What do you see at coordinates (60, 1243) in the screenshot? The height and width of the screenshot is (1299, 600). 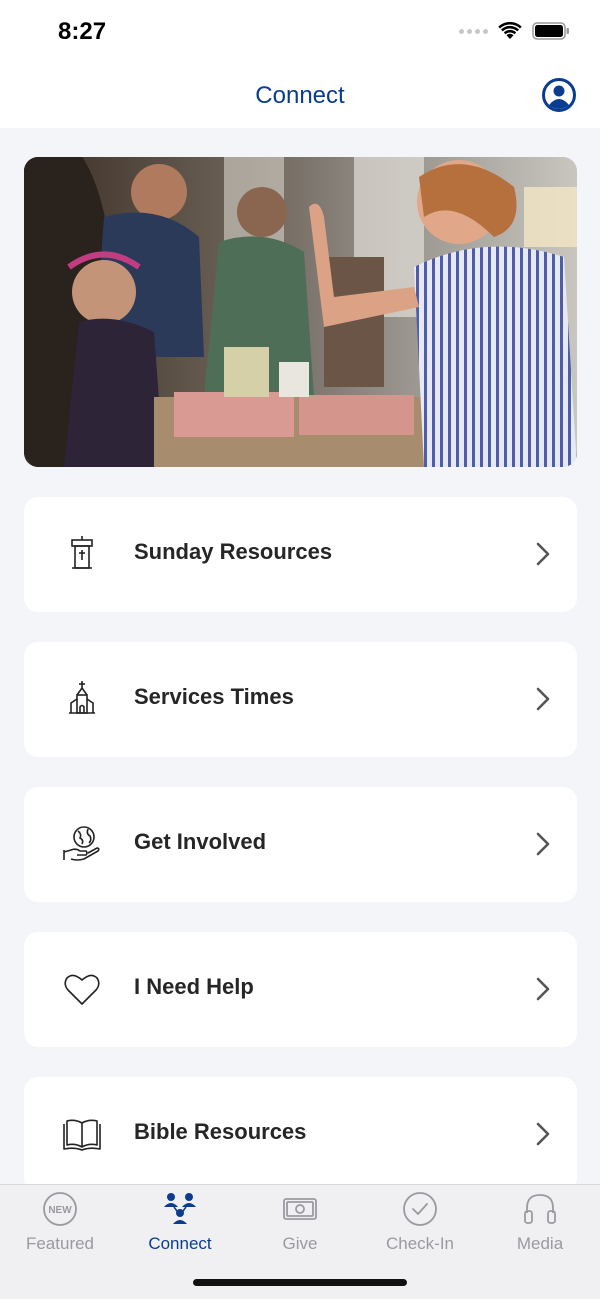 I see `tab-label: Featured` at bounding box center [60, 1243].